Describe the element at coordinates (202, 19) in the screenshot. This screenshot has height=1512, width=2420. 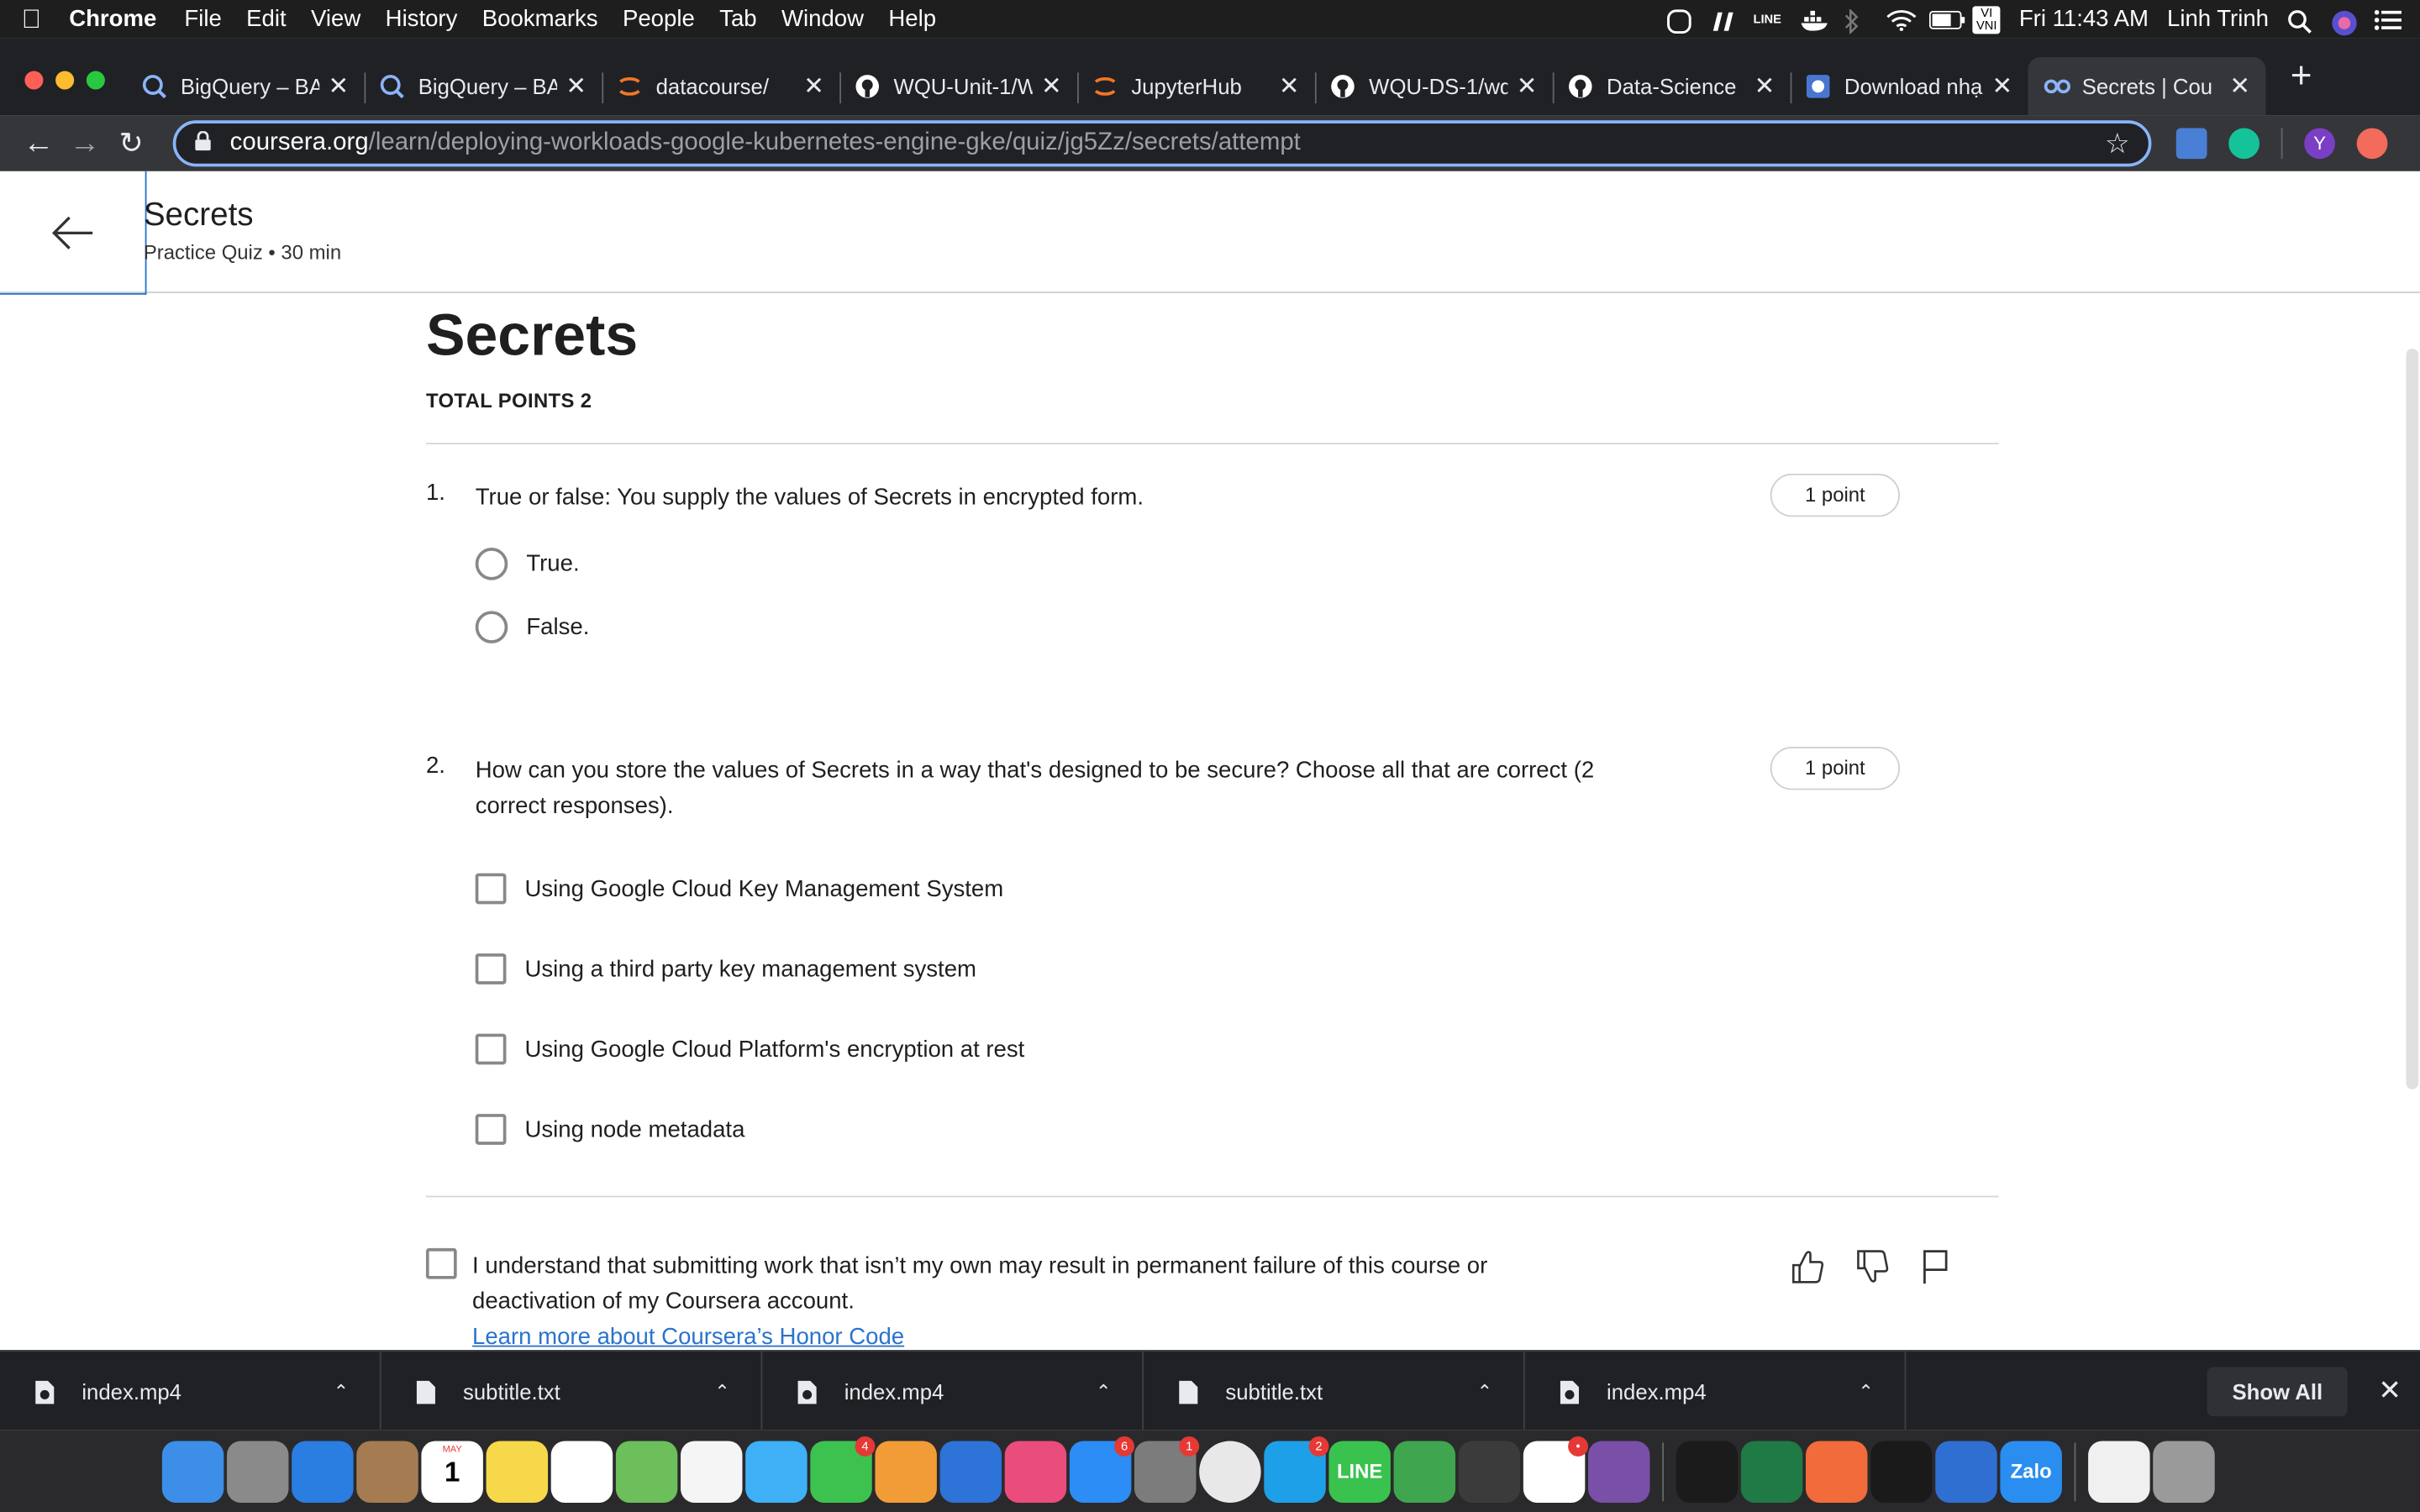
I see `menu-file: File` at that location.